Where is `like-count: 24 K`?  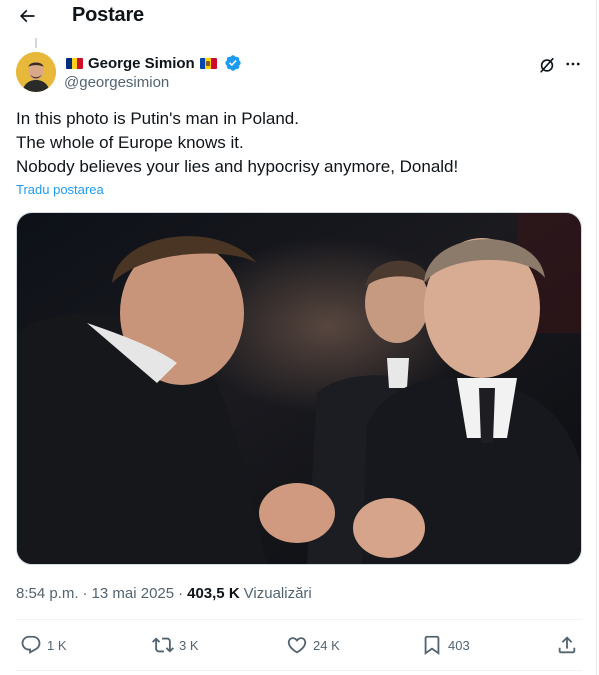 like-count: 24 K is located at coordinates (326, 645).